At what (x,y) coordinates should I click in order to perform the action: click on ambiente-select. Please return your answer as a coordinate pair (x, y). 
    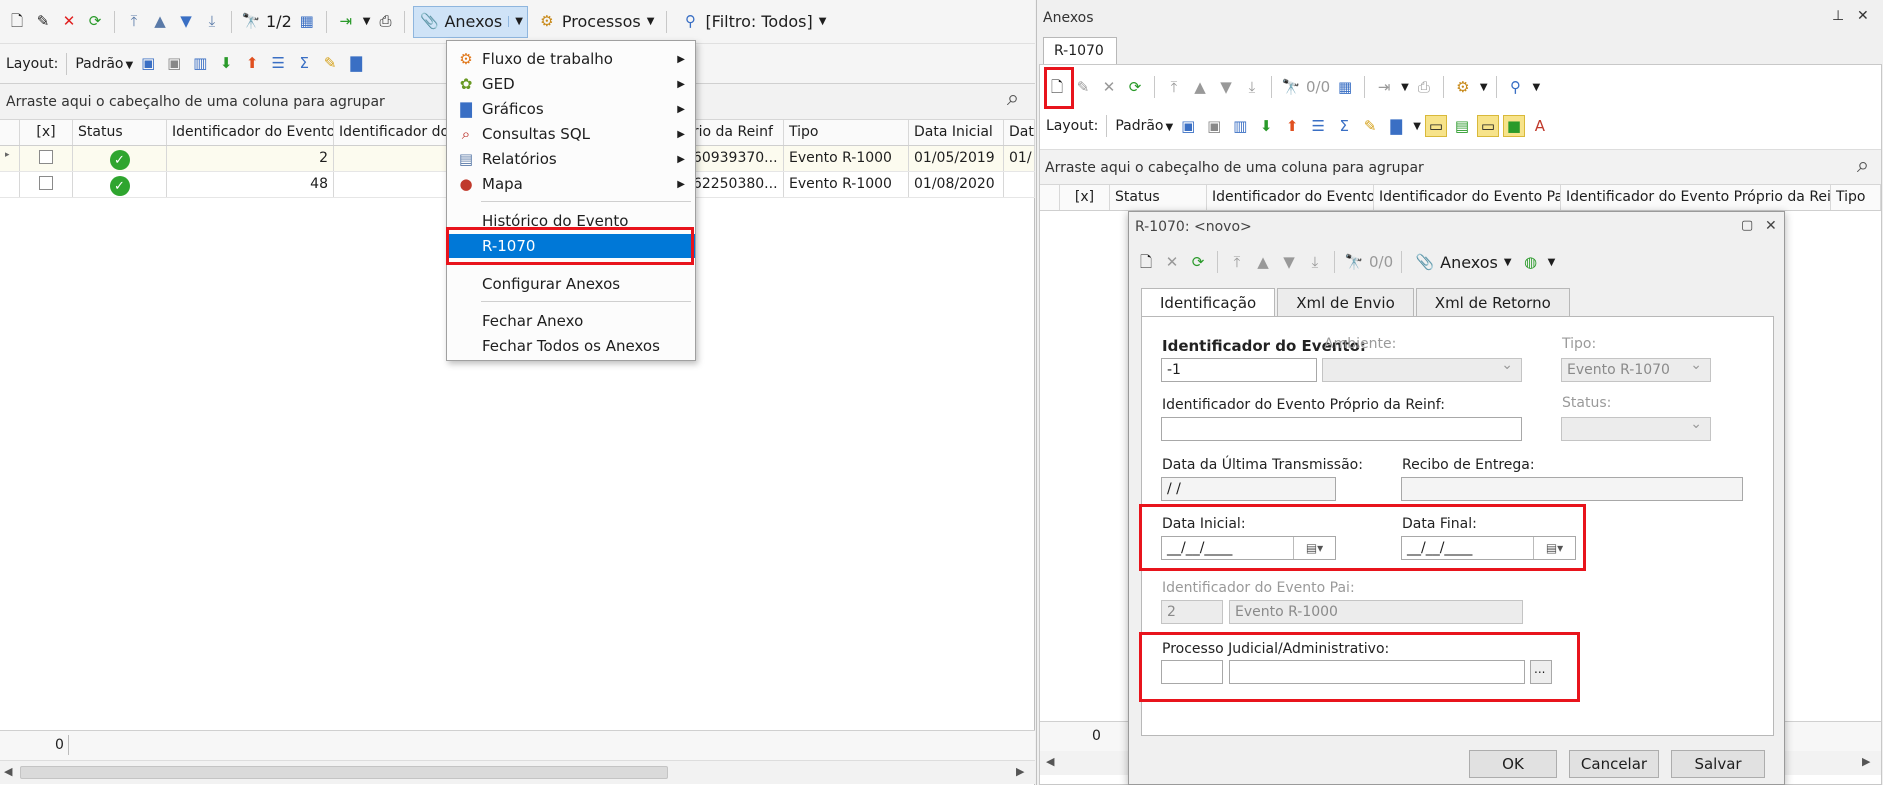
    Looking at the image, I should click on (1422, 370).